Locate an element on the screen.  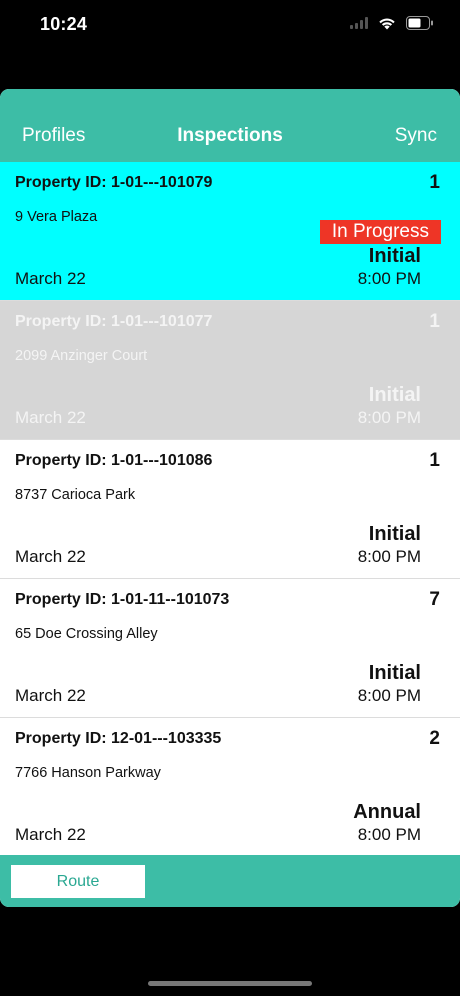
bottom-toolbar: Route is located at coordinates (230, 881).